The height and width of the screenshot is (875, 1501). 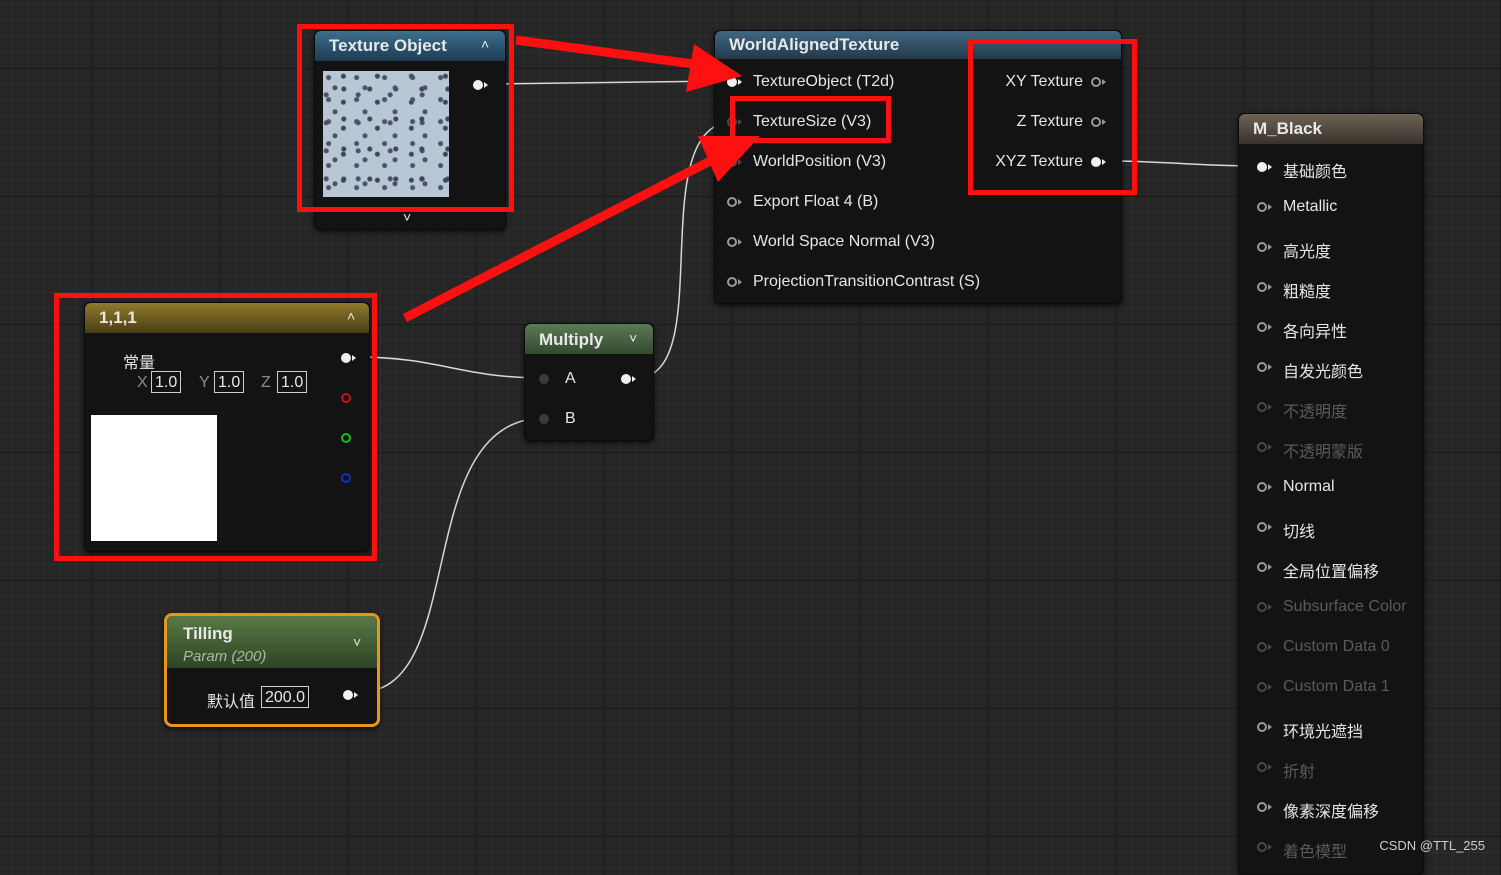 I want to click on arrow-to-textureobject, so click(x=612, y=53).